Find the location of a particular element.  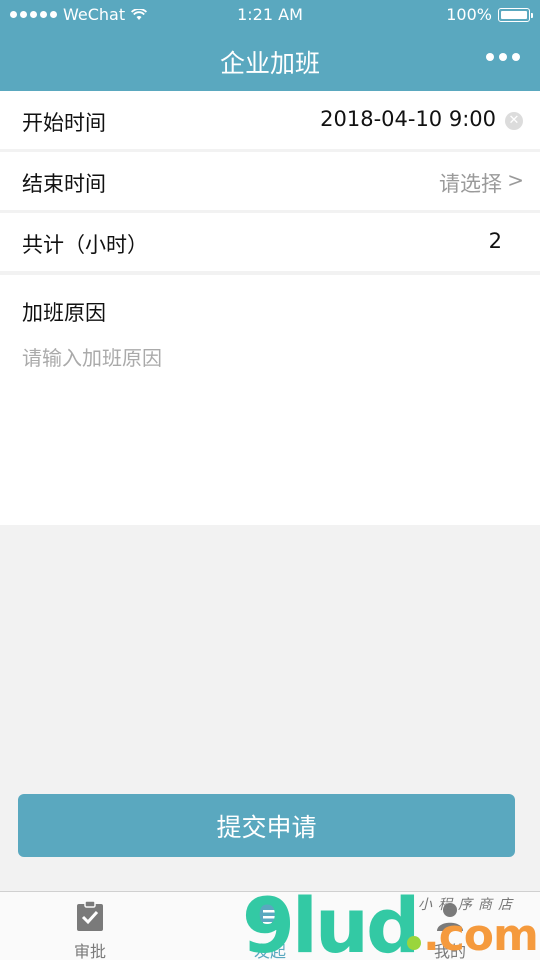

tab-bar: 审批 发起 我的 is located at coordinates (270, 925).